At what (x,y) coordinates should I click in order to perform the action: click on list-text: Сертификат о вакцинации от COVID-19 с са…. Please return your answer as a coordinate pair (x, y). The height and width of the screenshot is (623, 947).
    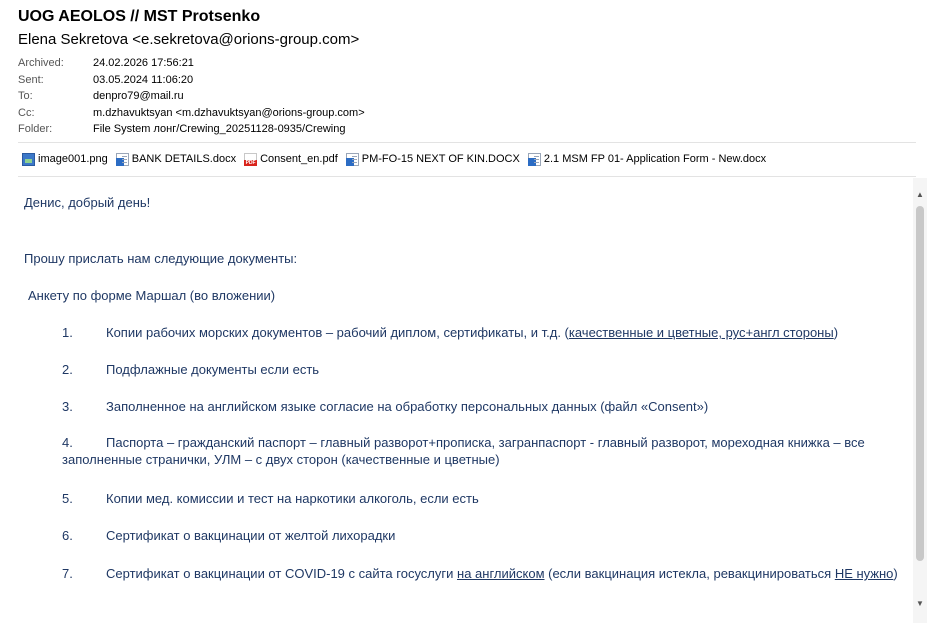
    Looking at the image, I should click on (282, 573).